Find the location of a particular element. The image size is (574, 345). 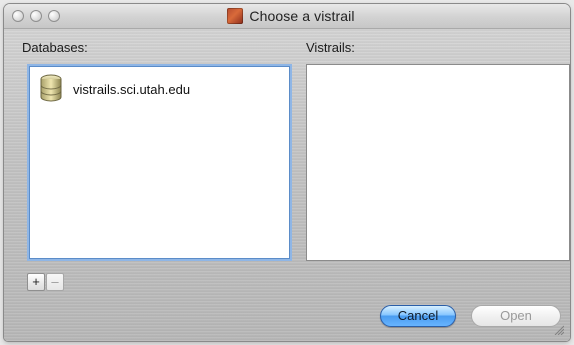

resize-grip-icon is located at coordinates (558, 329).